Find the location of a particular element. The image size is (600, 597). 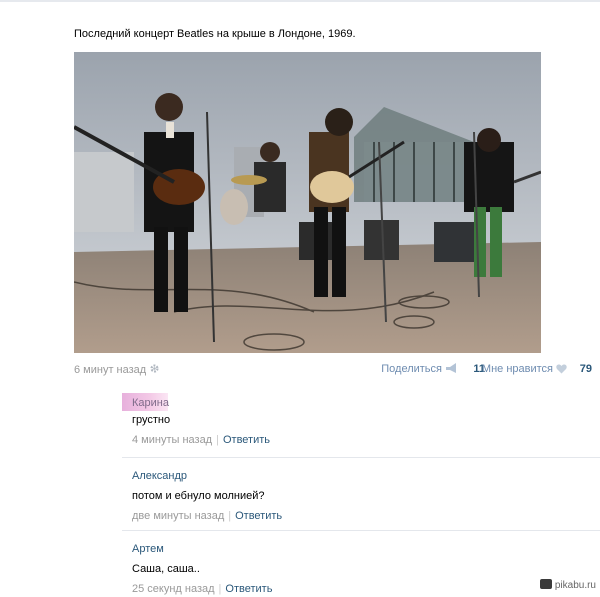

comment-meta: 25 секунд назад | Ответить is located at coordinates (202, 589).